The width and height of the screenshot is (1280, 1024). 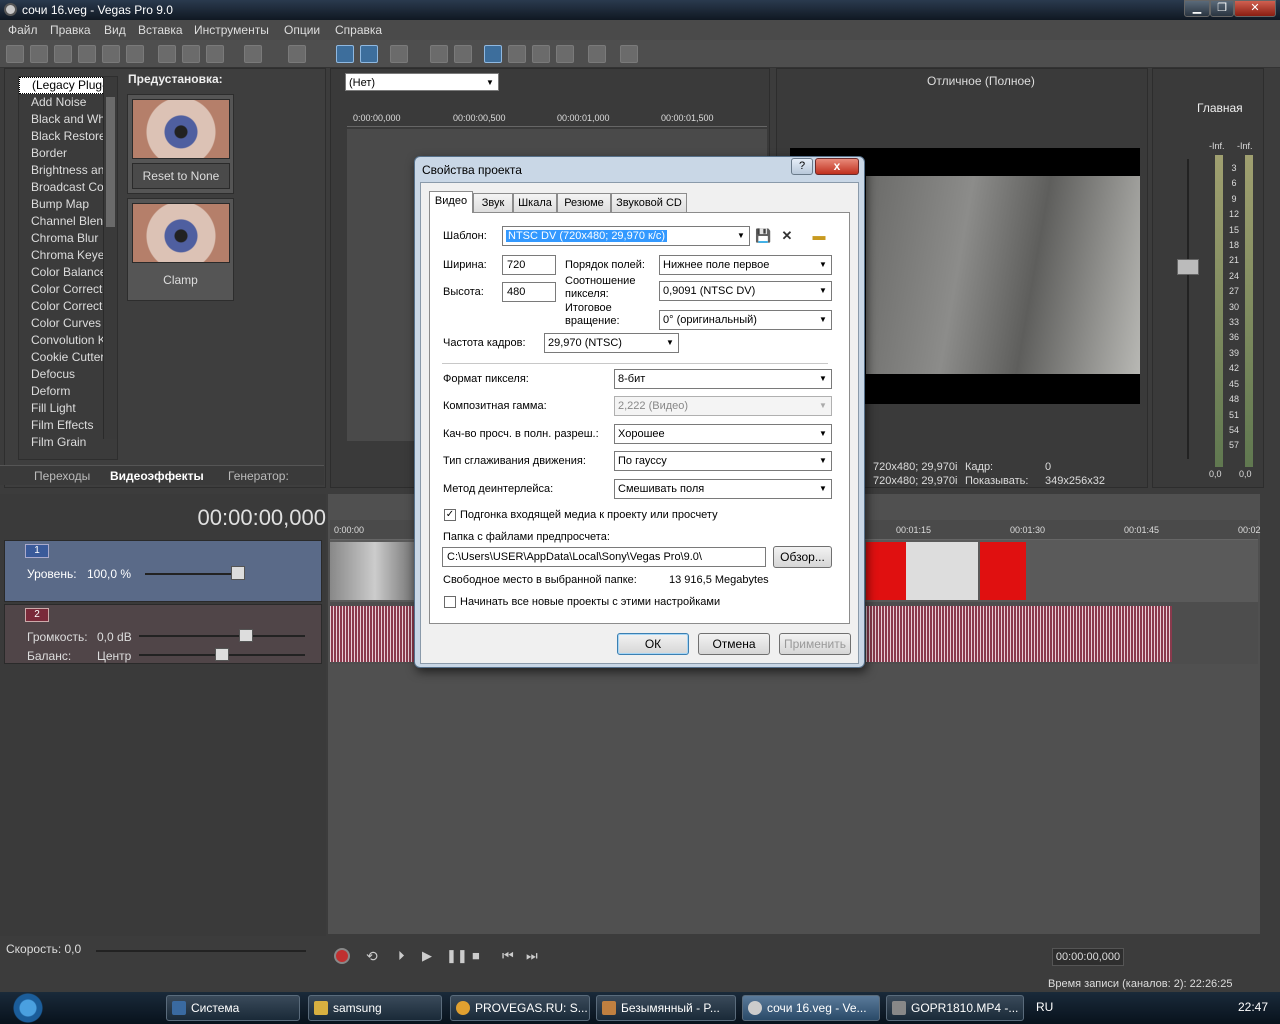 I want to click on ok-button: ОК, so click(x=653, y=644).